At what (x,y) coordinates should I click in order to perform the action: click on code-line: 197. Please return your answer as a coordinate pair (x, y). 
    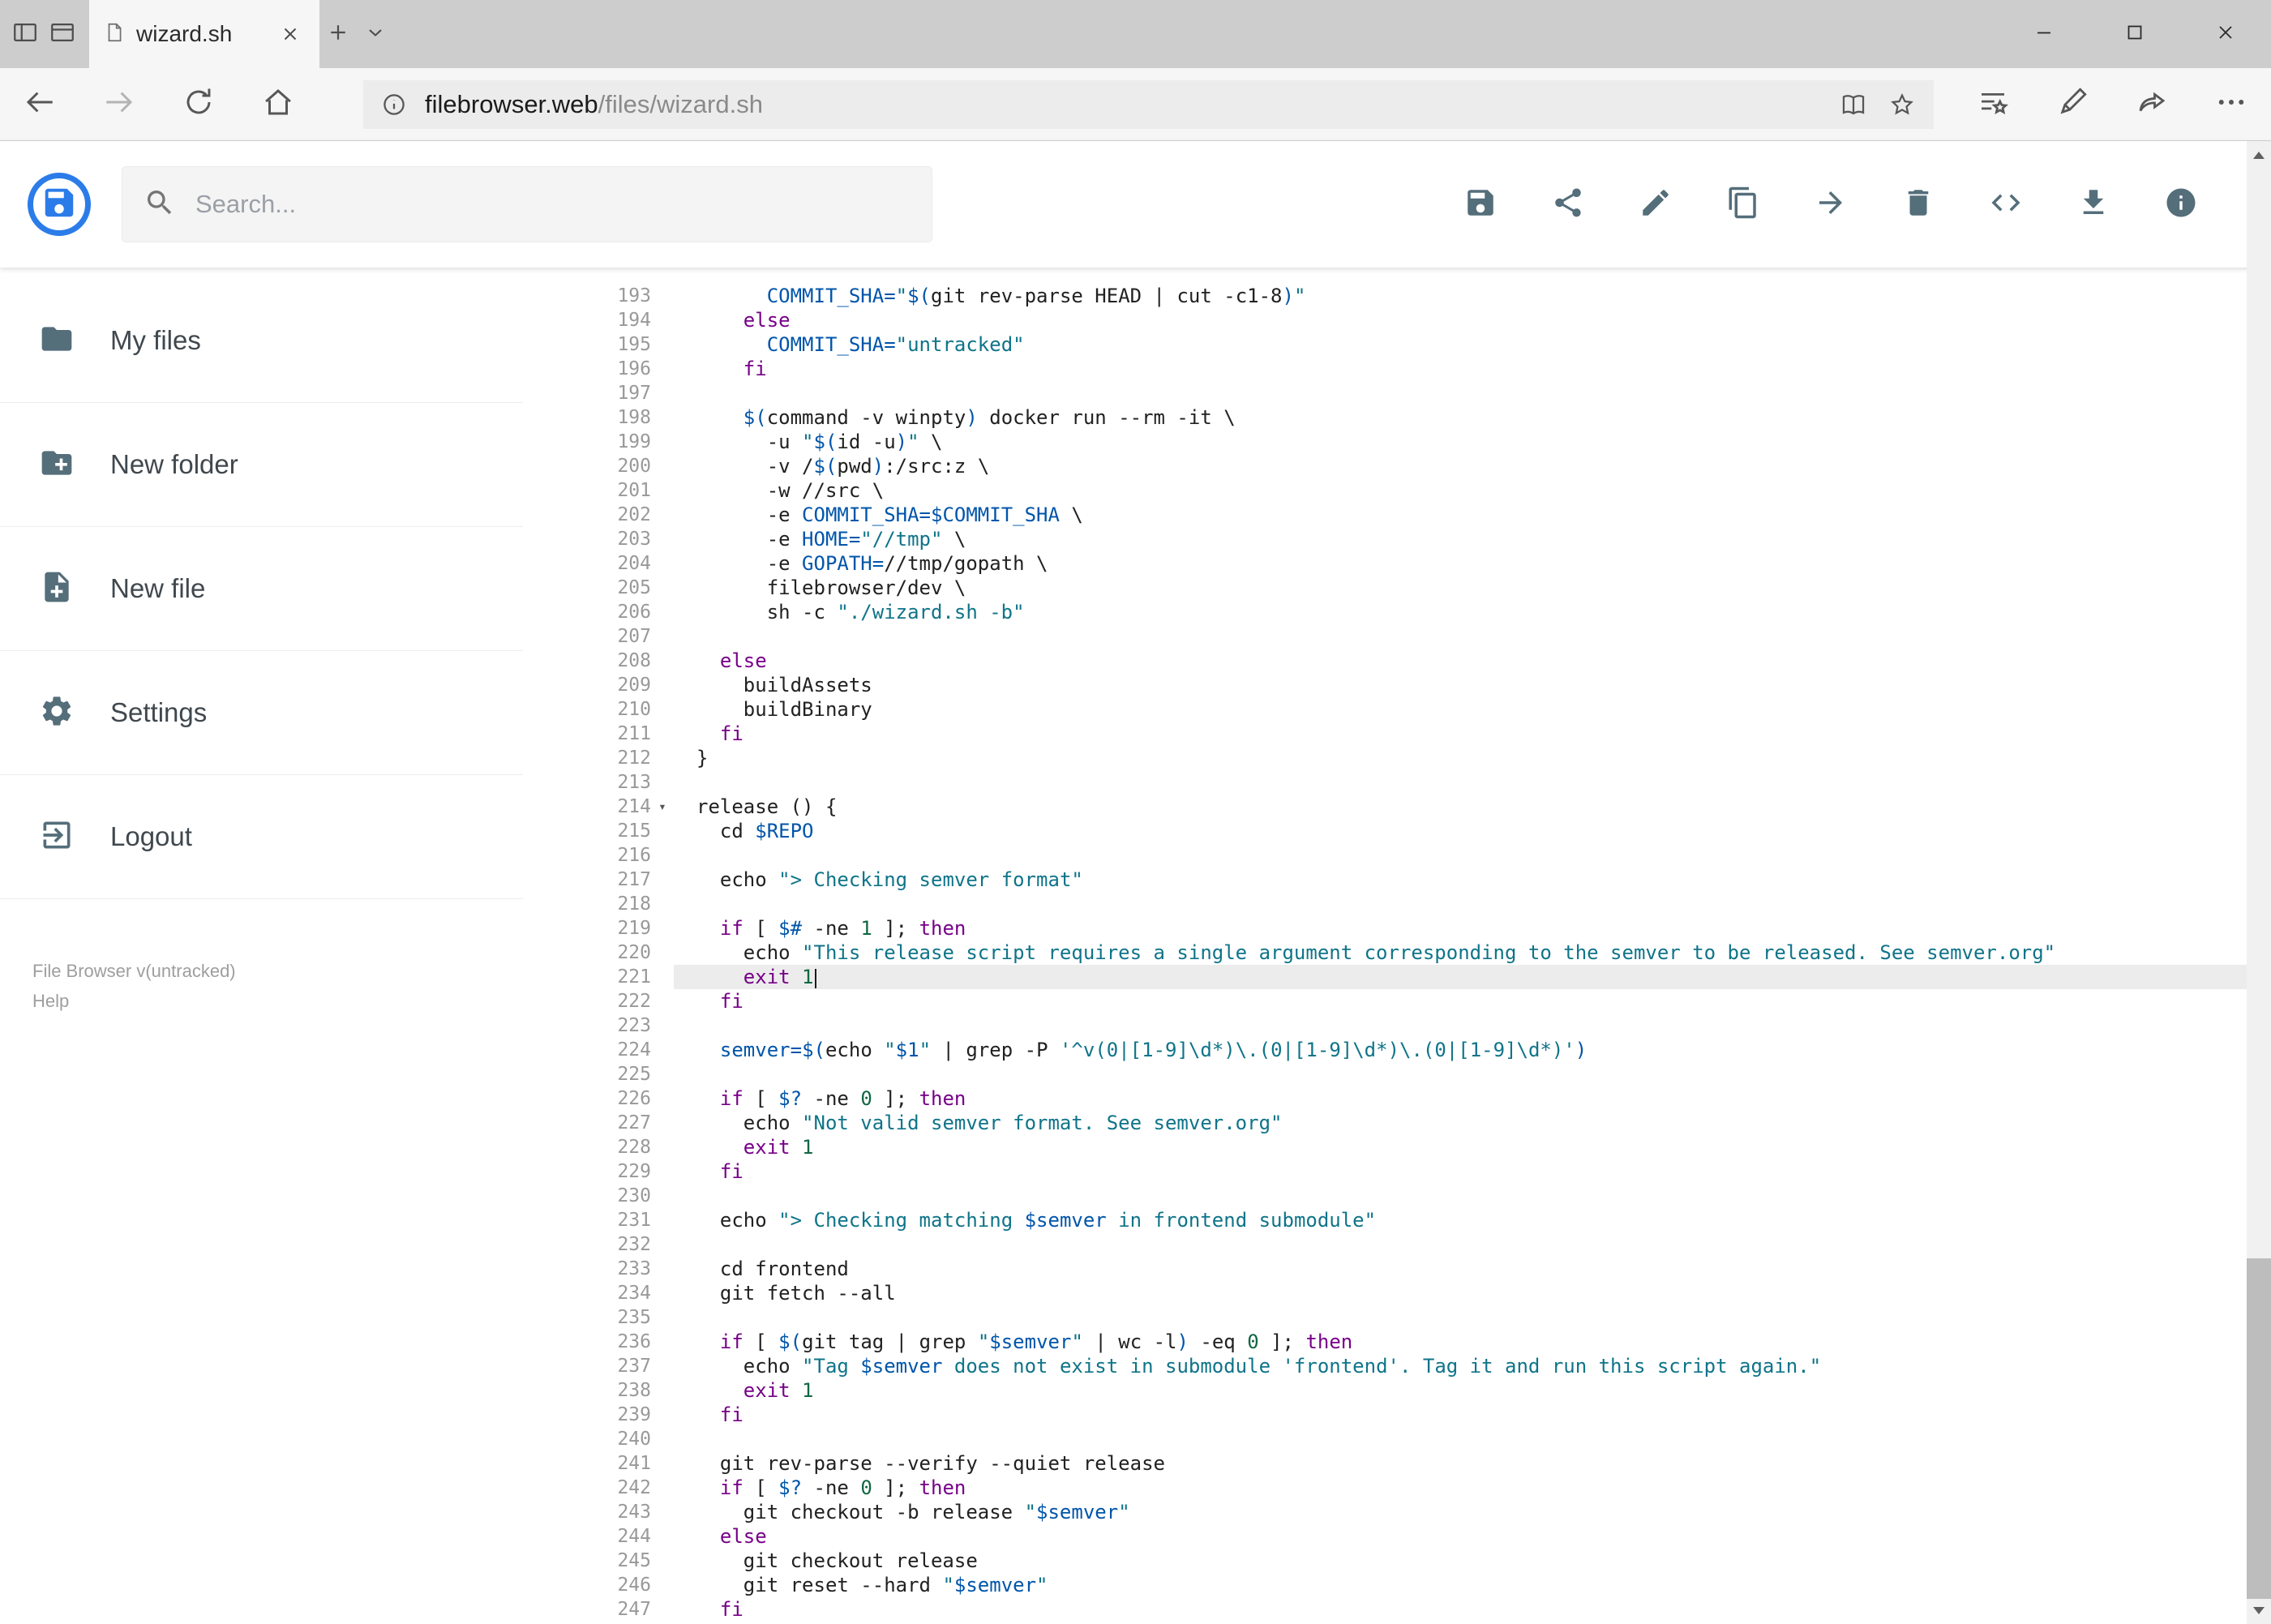
    Looking at the image, I should click on (1397, 393).